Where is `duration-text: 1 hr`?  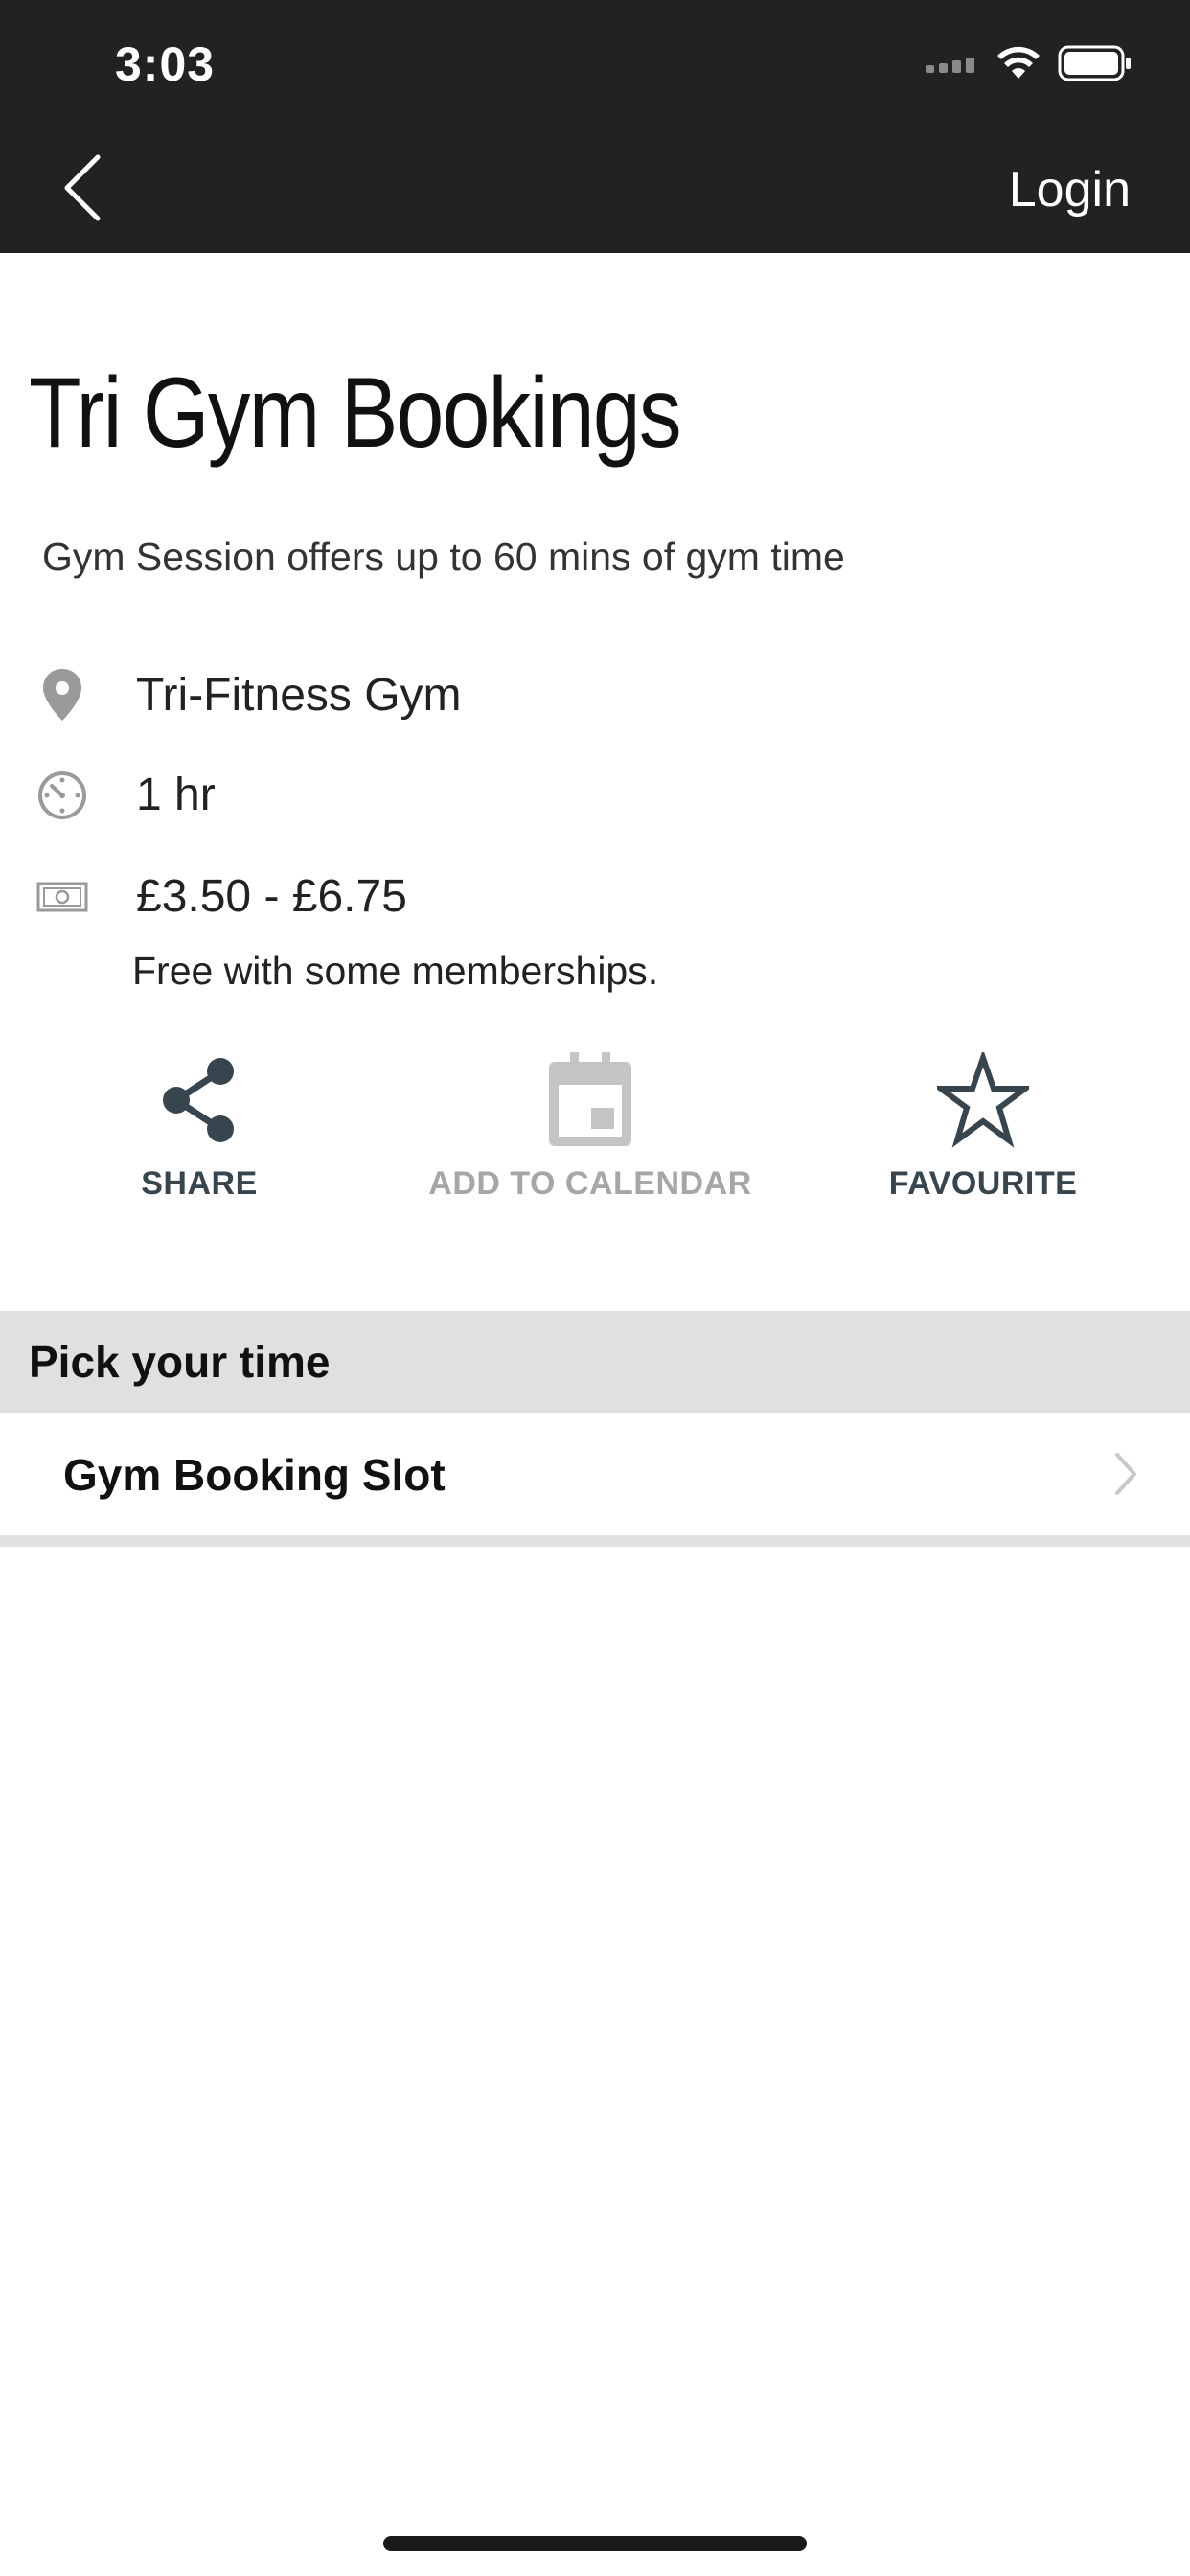 duration-text: 1 hr is located at coordinates (176, 795).